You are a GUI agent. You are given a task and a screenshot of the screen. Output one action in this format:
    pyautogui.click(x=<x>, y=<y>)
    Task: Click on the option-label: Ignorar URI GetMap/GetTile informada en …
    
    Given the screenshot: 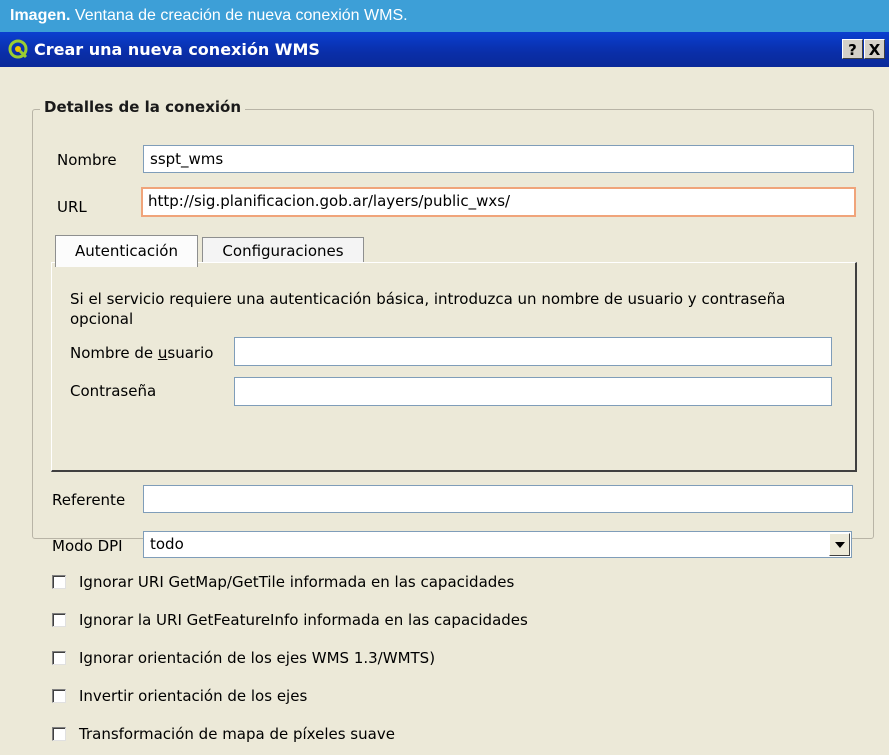 What is the action you would take?
    pyautogui.click(x=297, y=582)
    